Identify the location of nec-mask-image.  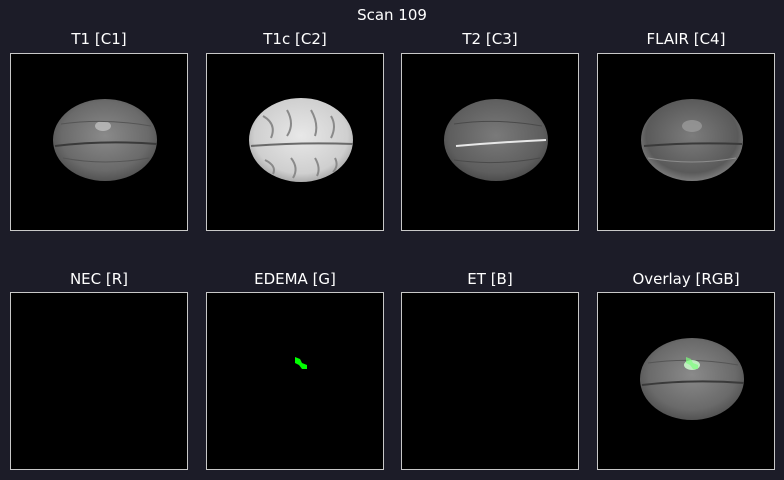
(99, 381).